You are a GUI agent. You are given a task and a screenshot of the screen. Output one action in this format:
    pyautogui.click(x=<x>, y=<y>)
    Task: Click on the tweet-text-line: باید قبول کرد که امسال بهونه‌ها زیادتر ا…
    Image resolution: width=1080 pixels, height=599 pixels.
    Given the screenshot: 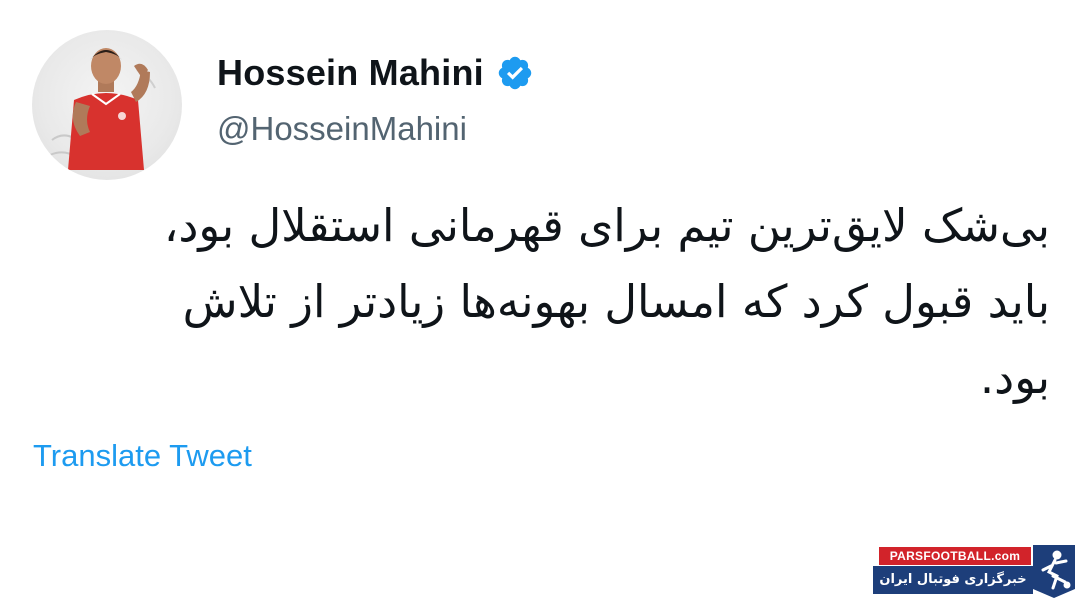 What is the action you would take?
    pyautogui.click(x=616, y=301)
    